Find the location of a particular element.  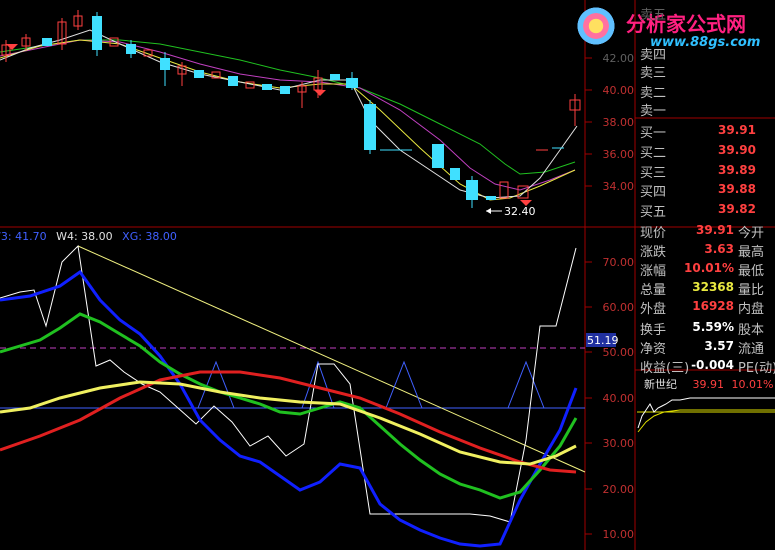

indicator-axis-label: 60.00 is located at coordinates (618, 307).